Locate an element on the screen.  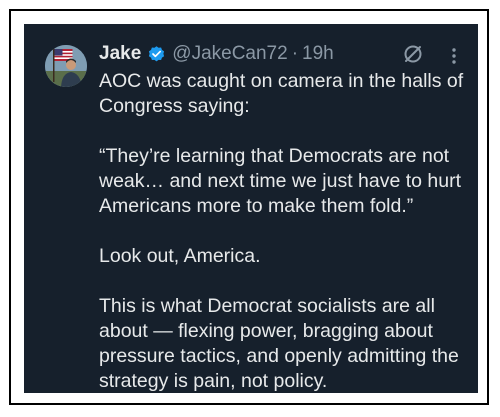
display-name: Jake is located at coordinates (120, 54).